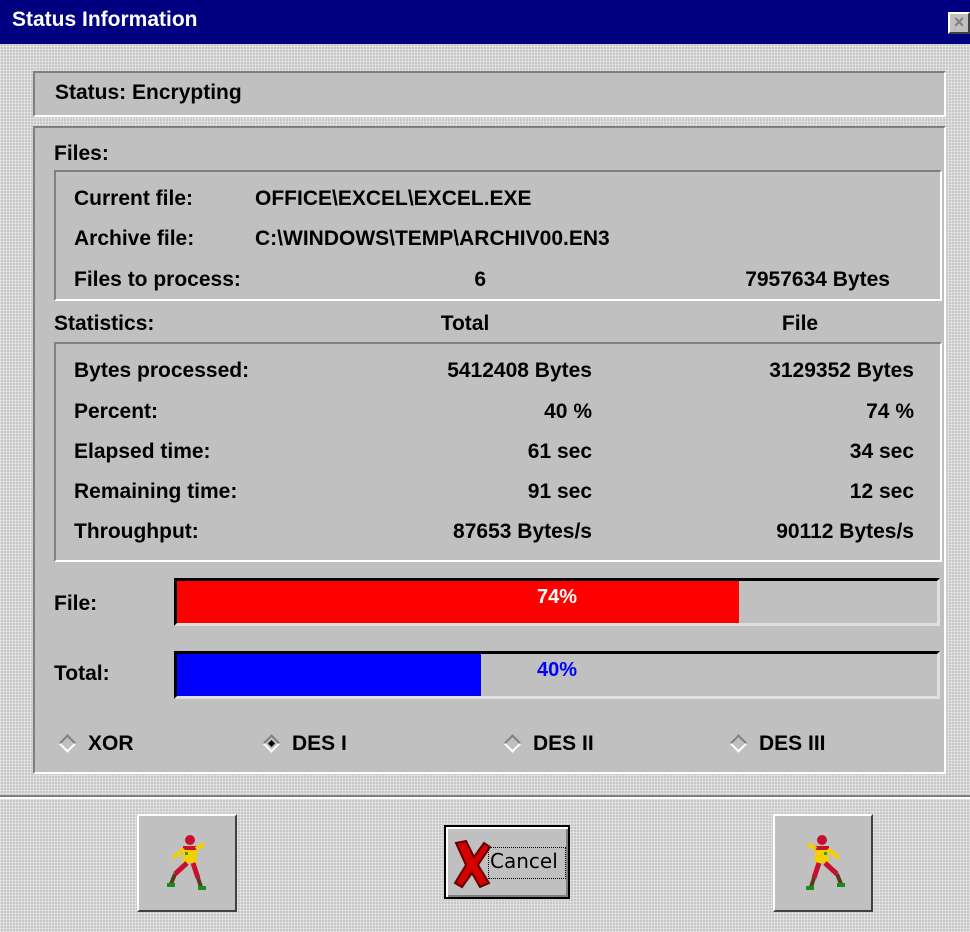 This screenshot has height=932, width=970. What do you see at coordinates (959, 23) in the screenshot?
I see `close-icon: ×` at bounding box center [959, 23].